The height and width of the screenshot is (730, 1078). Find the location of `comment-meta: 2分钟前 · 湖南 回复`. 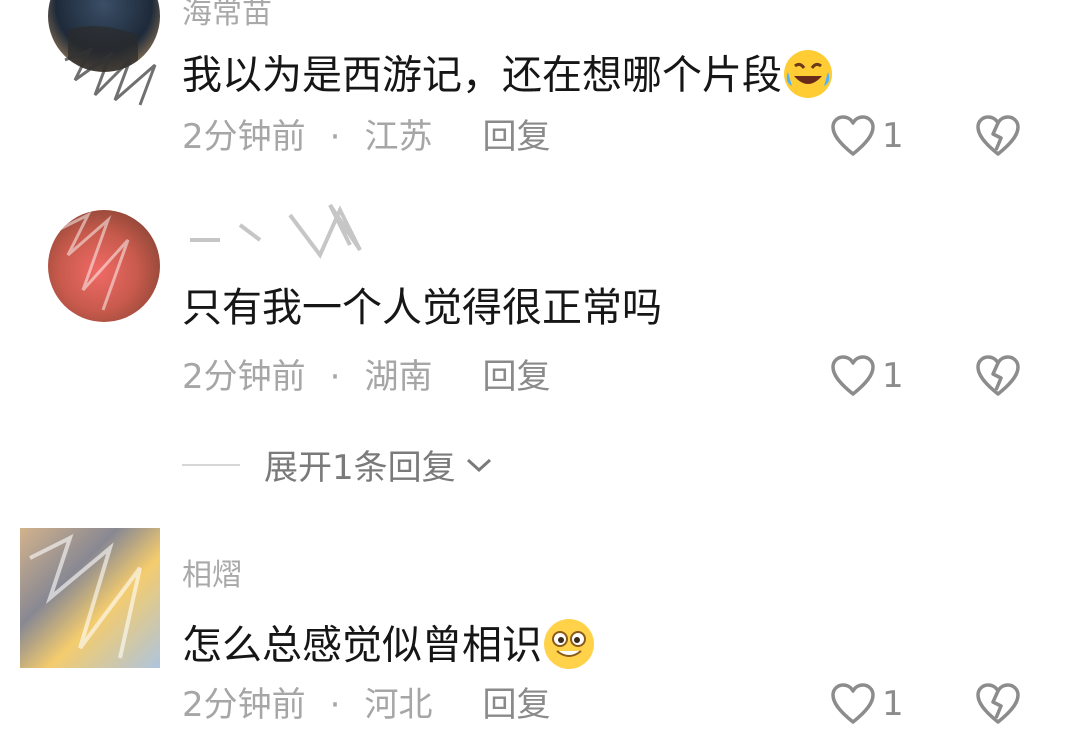

comment-meta: 2分钟前 · 湖南 回复 is located at coordinates (366, 377).